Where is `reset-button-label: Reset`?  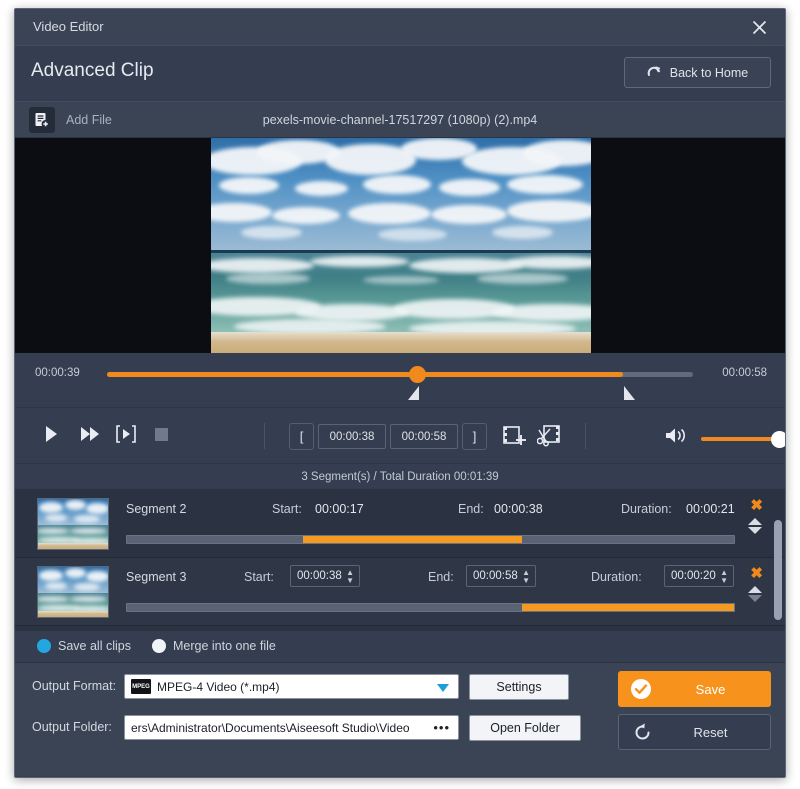
reset-button-label: Reset is located at coordinates (710, 732).